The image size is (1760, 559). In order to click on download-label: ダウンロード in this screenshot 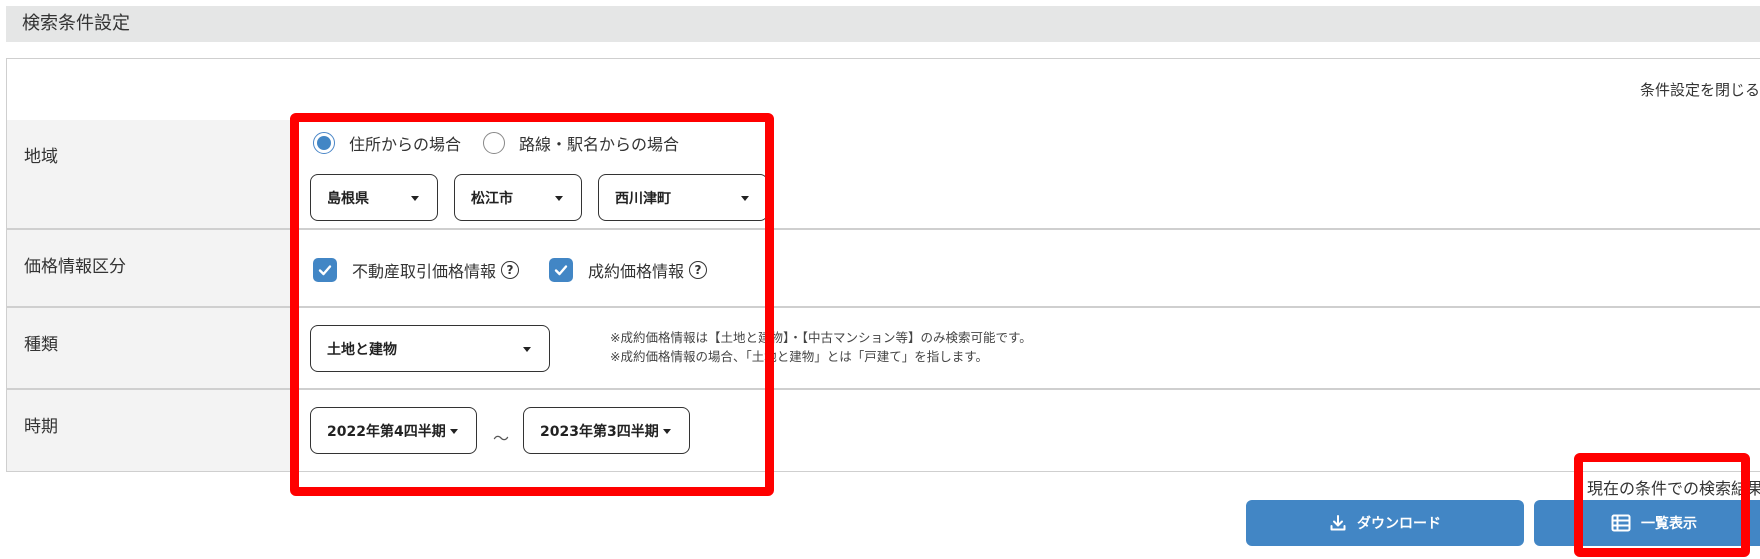, I will do `click(1399, 524)`.